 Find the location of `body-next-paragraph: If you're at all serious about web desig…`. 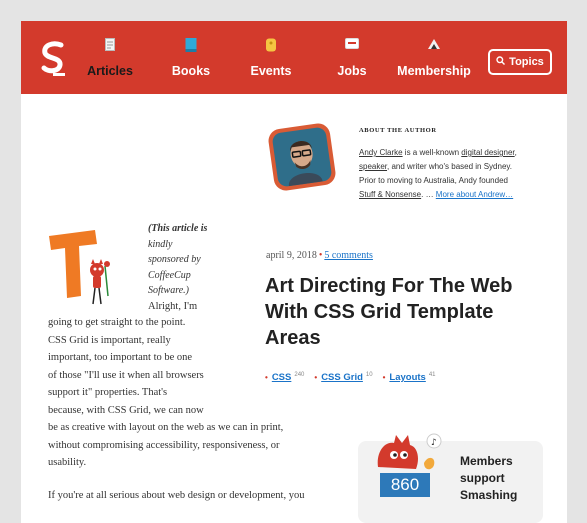

body-next-paragraph: If you're at all serious about web desig… is located at coordinates (176, 495).